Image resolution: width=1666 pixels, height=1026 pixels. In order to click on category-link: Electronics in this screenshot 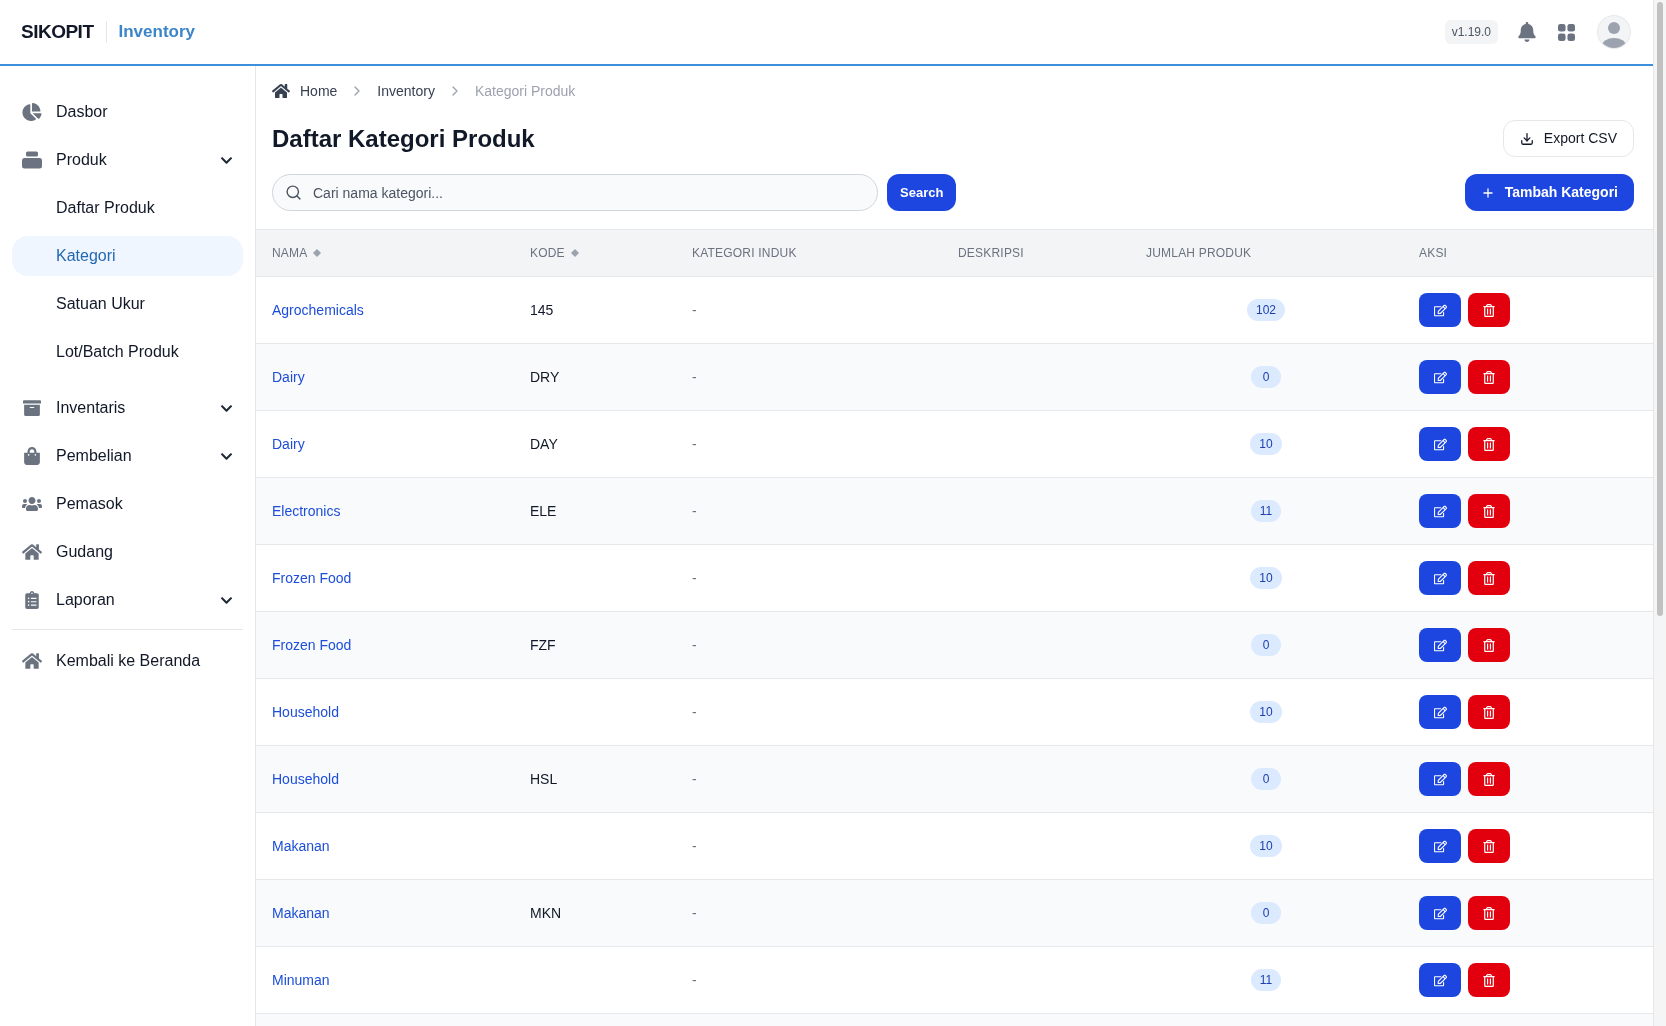, I will do `click(306, 511)`.